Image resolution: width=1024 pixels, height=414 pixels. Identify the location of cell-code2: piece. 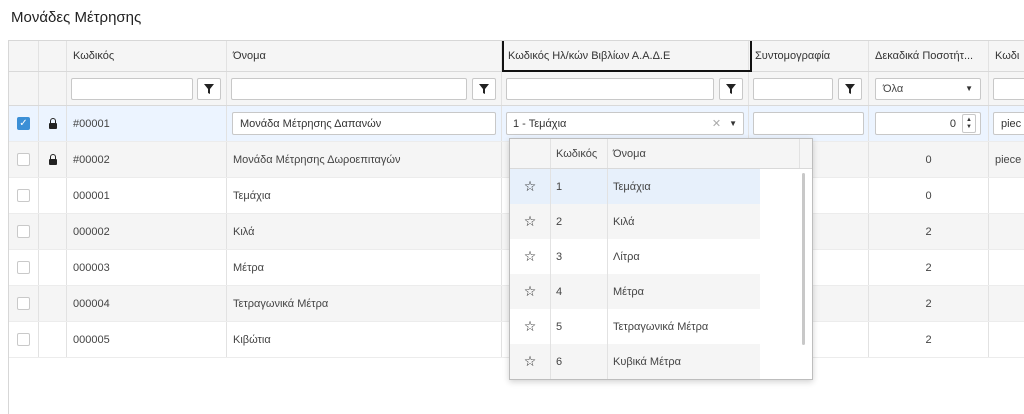
(1006, 159).